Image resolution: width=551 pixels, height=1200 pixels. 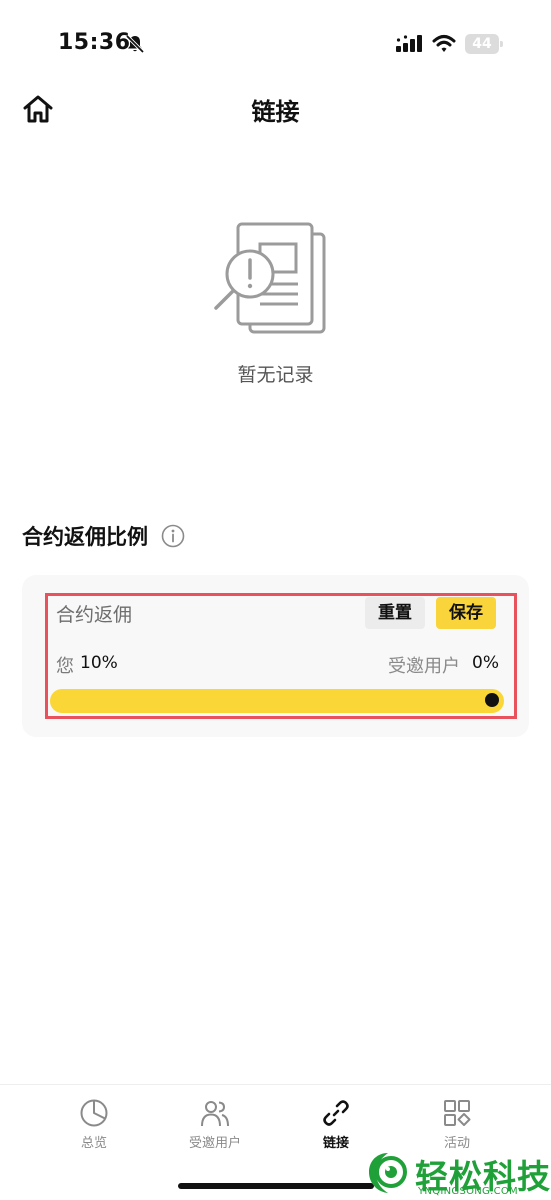 I want to click on link-icon, so click(x=336, y=1113).